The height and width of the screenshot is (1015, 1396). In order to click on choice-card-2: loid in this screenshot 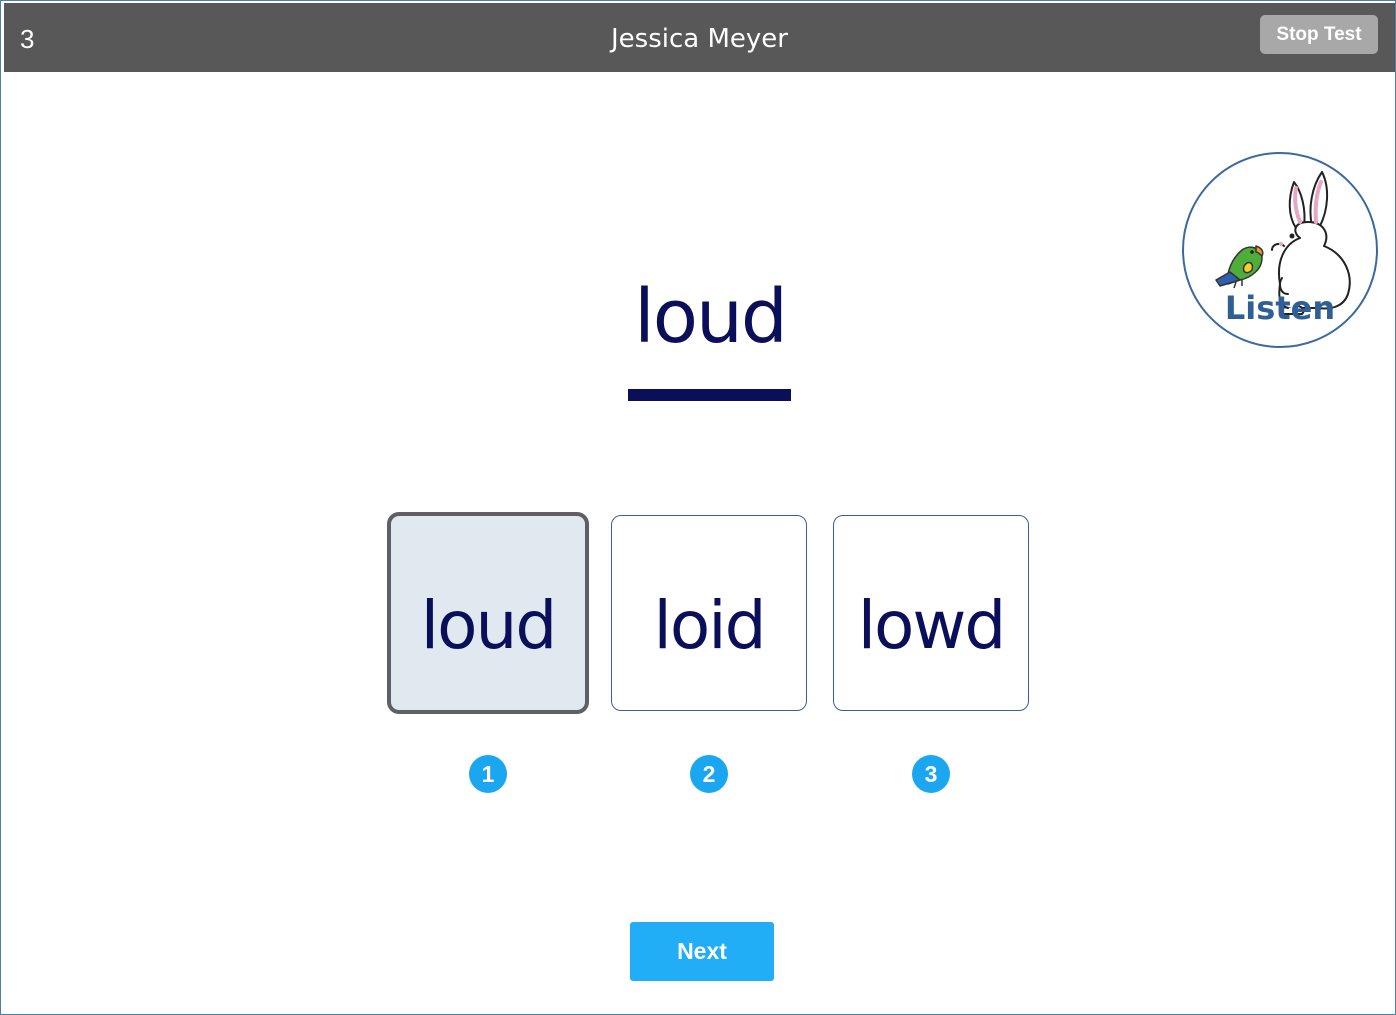, I will do `click(709, 613)`.